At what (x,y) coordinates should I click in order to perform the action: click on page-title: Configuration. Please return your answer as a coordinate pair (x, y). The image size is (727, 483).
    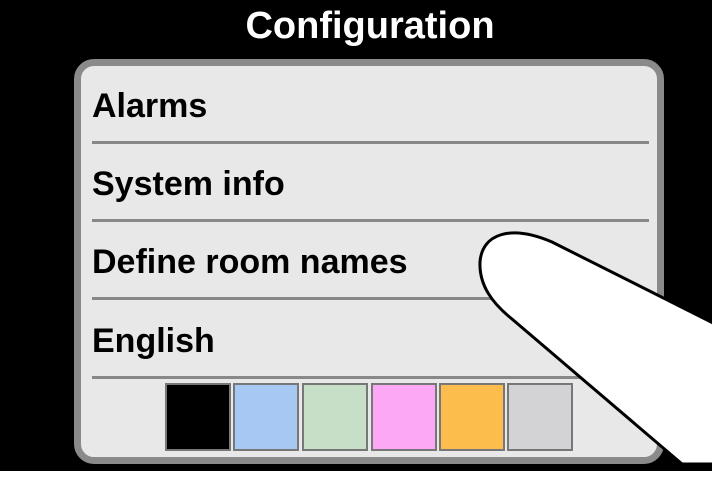
    Looking at the image, I should click on (370, 26).